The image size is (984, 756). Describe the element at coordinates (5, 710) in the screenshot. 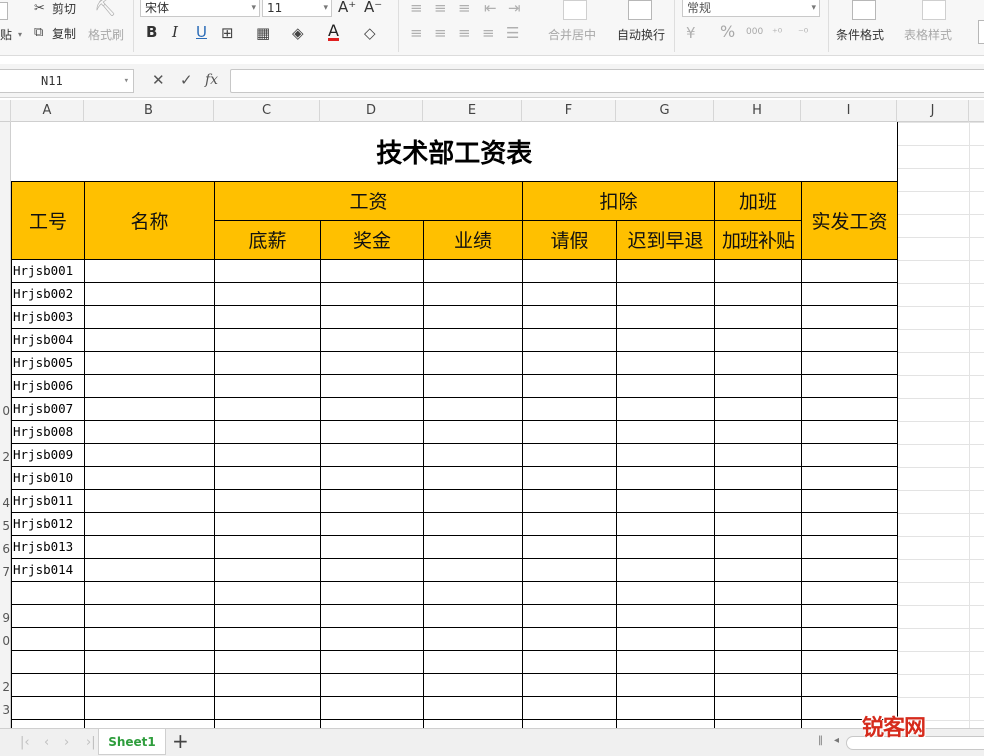

I see `row-number: 3` at that location.